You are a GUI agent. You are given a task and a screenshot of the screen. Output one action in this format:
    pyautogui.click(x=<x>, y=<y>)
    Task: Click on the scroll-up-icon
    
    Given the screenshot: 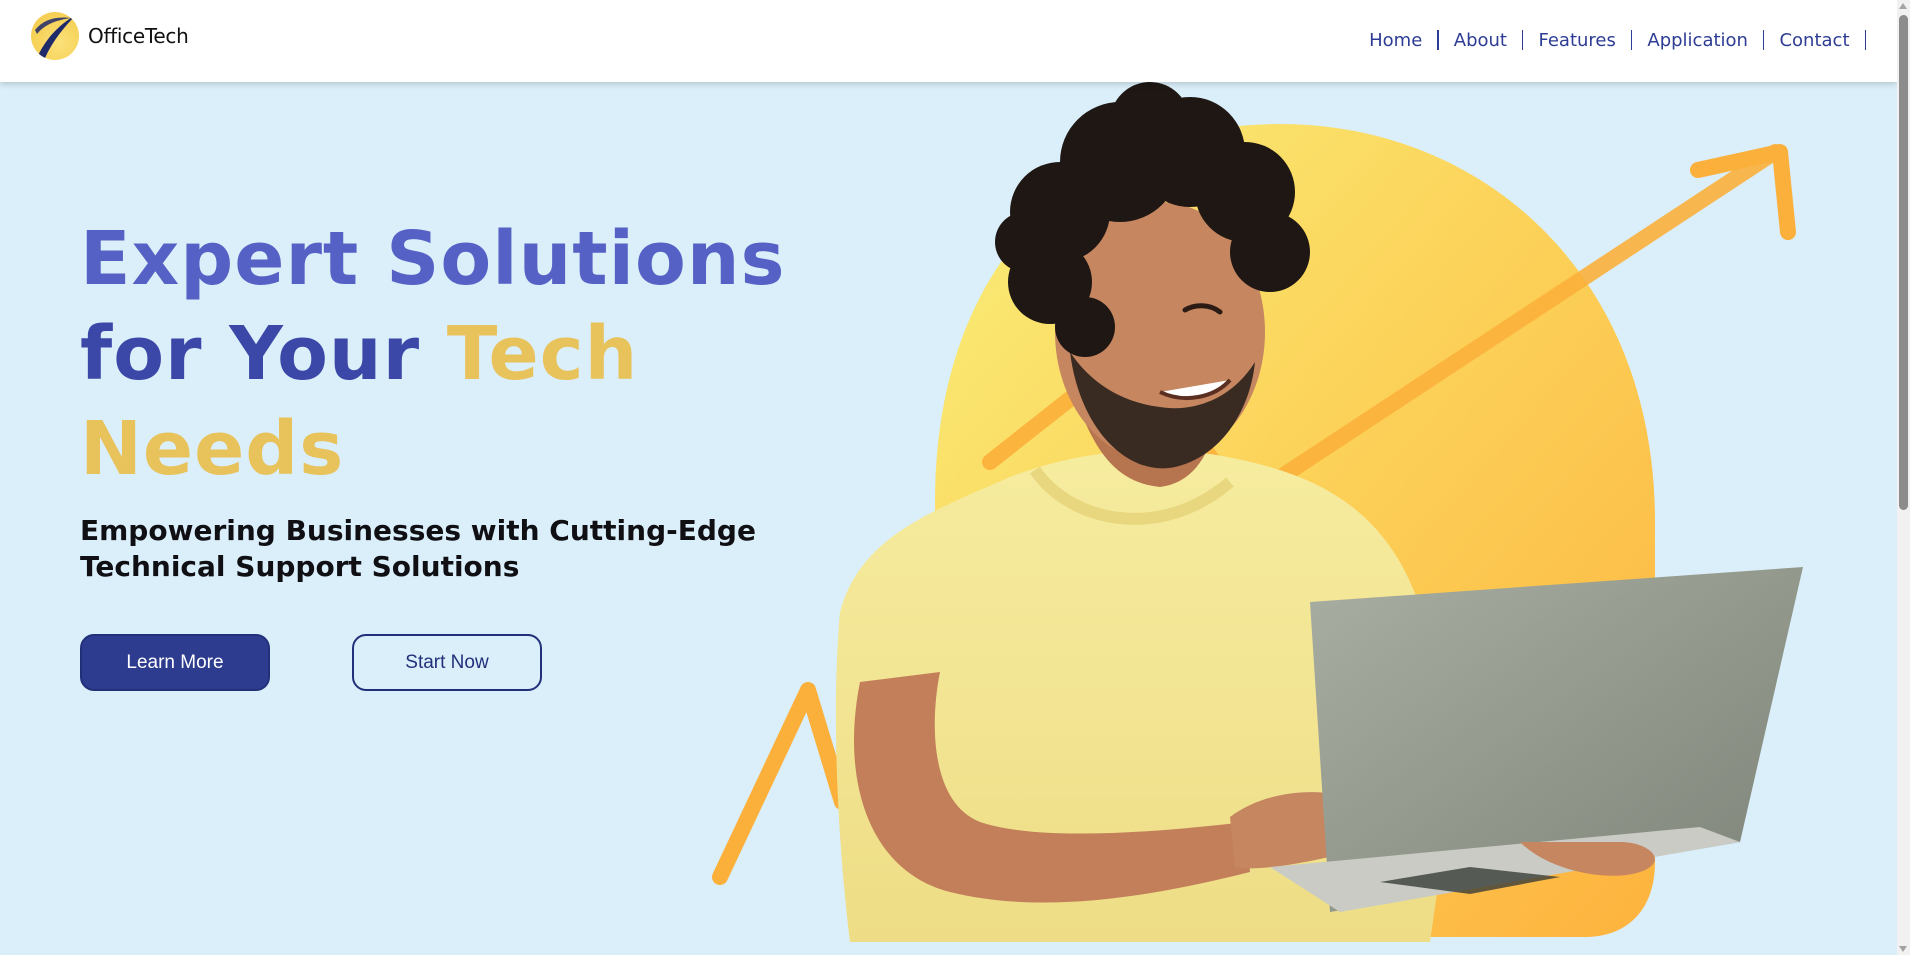 What is the action you would take?
    pyautogui.click(x=1903, y=6)
    